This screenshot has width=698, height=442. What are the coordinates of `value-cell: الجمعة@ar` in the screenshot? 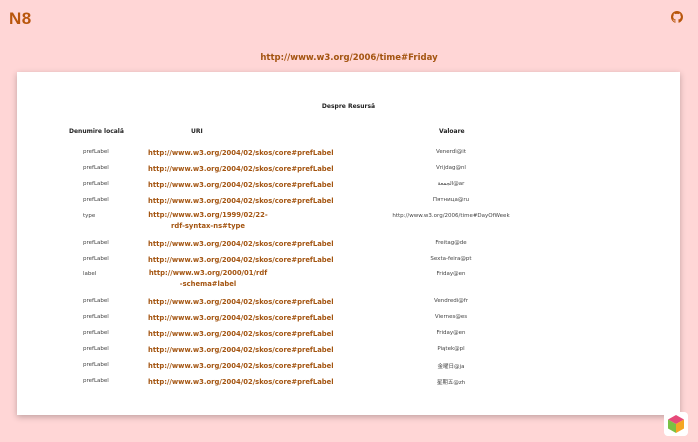 It's located at (451, 184).